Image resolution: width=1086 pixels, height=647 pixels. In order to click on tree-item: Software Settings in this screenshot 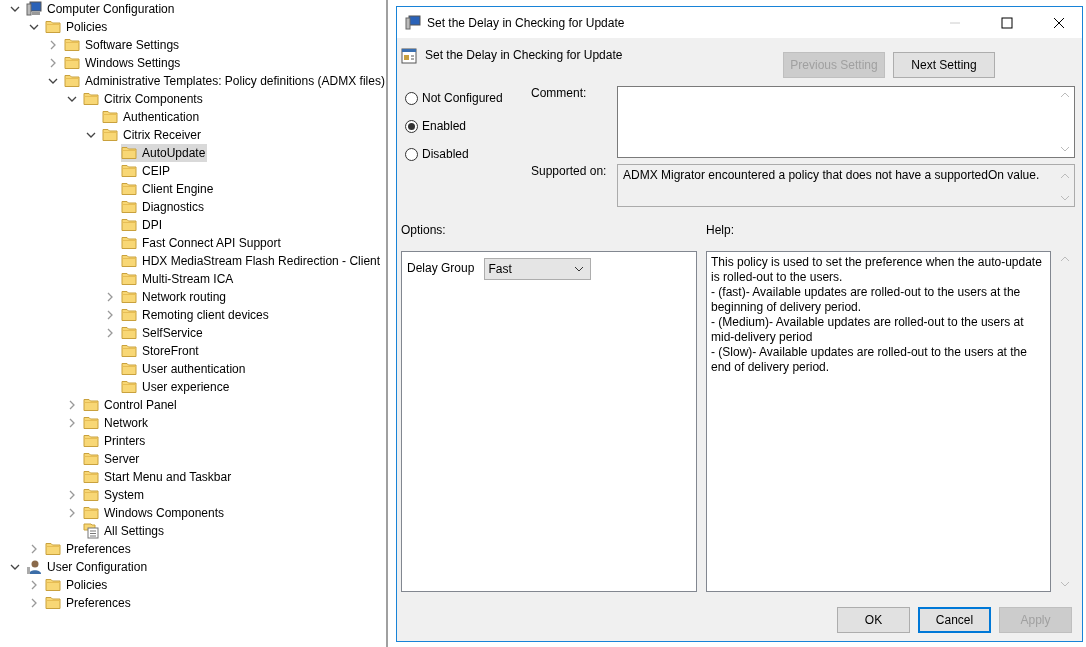, I will do `click(123, 45)`.